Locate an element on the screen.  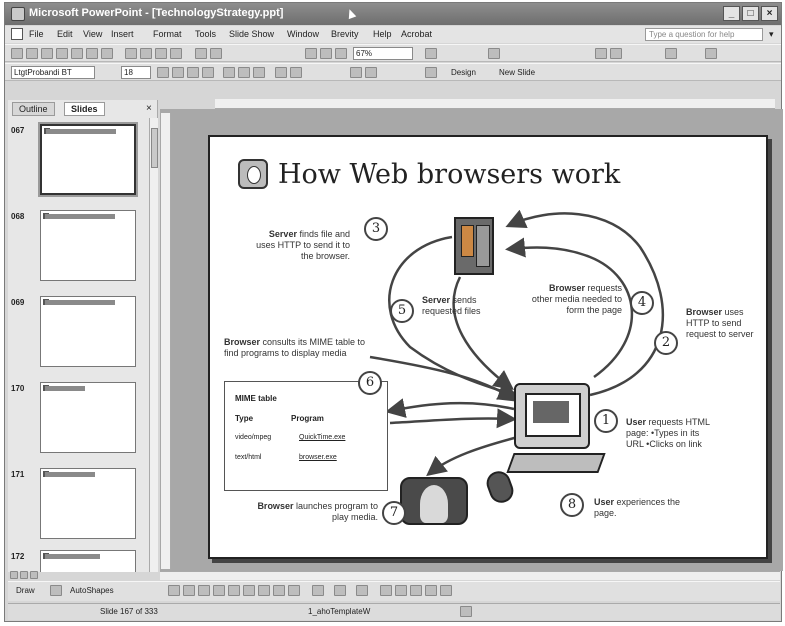
horizontal-ruler is located at coordinates (495, 104).